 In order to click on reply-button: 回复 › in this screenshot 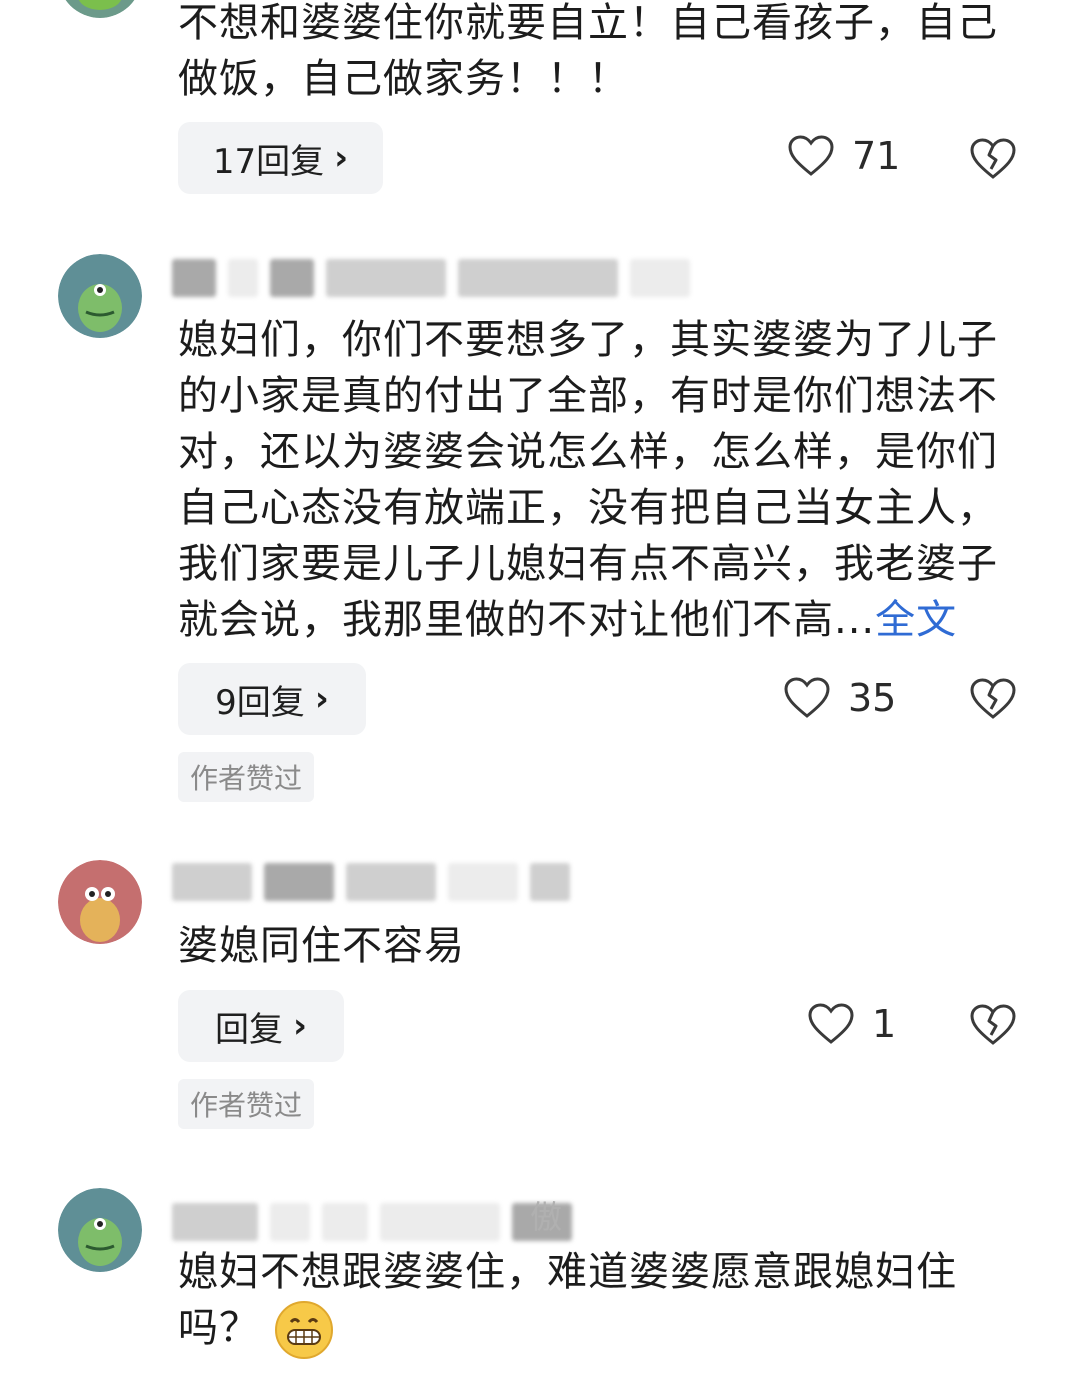, I will do `click(261, 1026)`.